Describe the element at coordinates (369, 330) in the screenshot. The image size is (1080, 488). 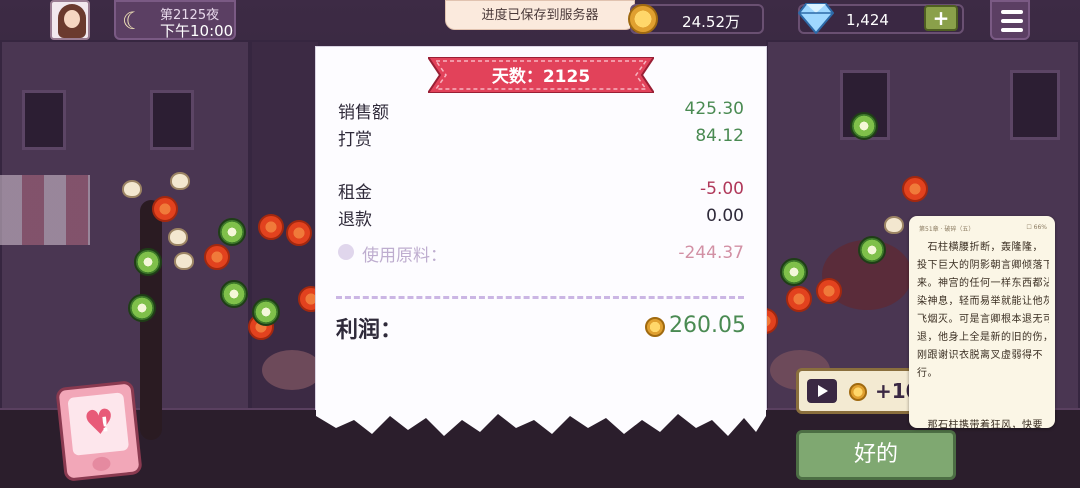
I see `profit-label: 利润：` at that location.